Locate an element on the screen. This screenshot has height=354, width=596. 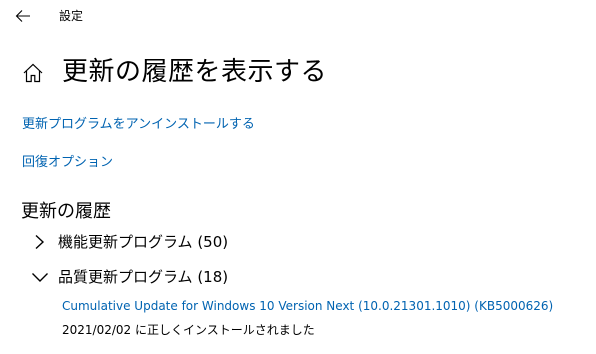
back-button is located at coordinates (23, 16).